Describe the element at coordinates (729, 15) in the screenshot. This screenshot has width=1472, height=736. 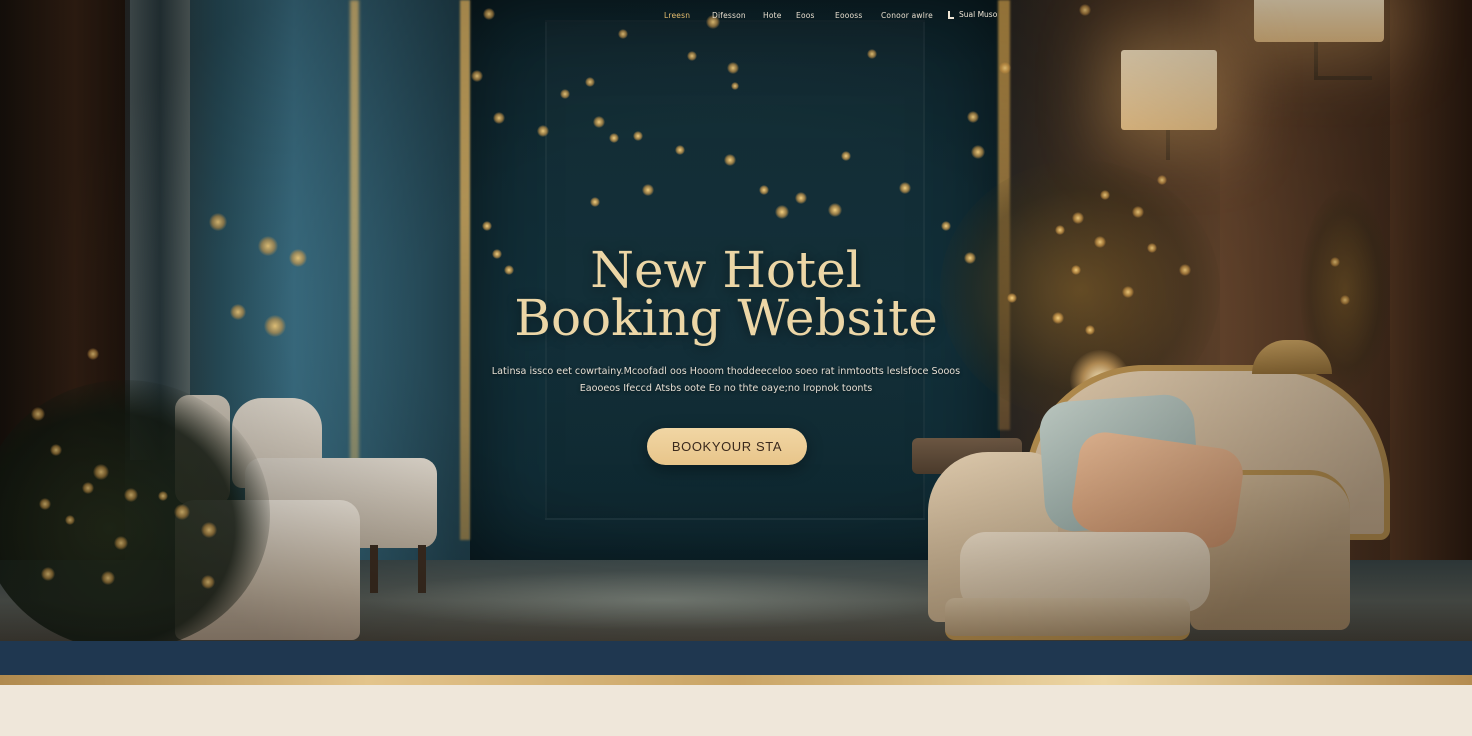
I see `nav-item-2: Difesson` at that location.